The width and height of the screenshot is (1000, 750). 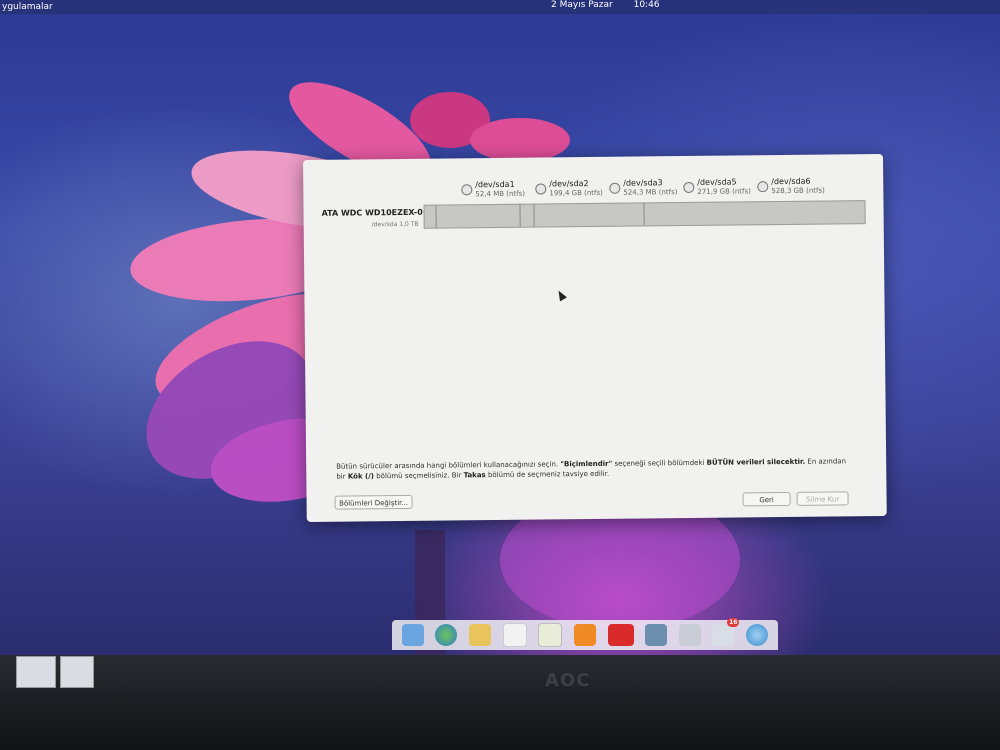 I want to click on dock: 16, so click(x=585, y=634).